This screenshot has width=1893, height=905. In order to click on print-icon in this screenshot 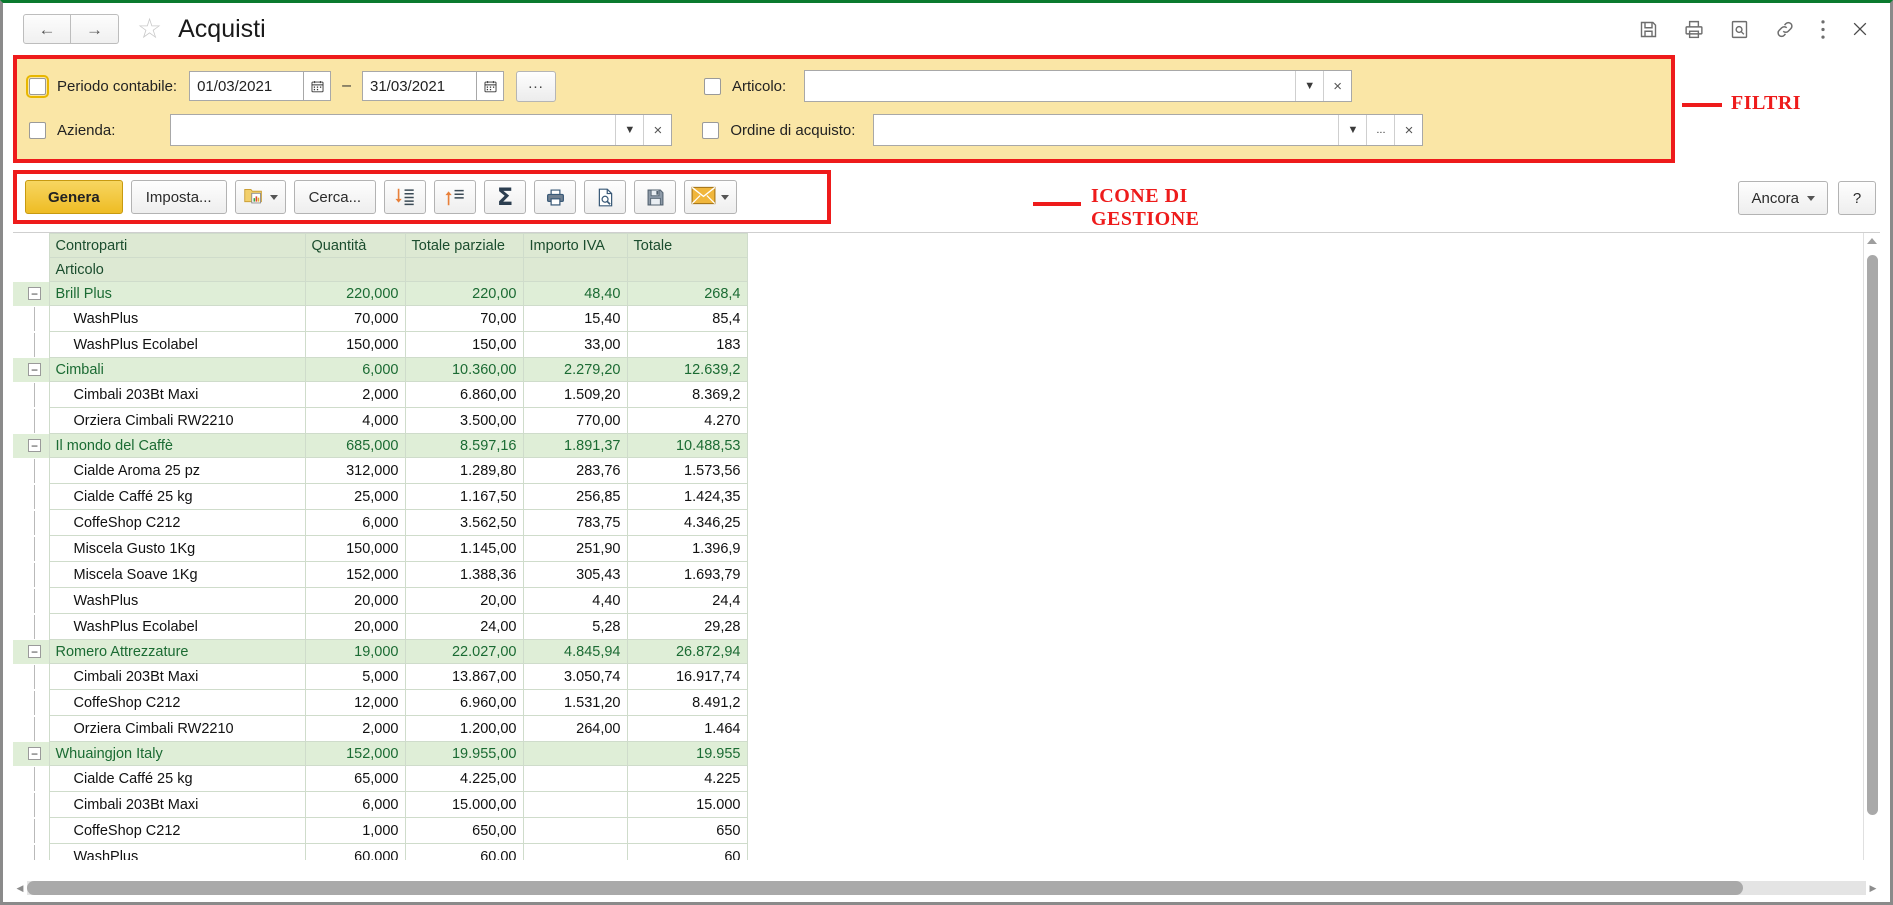, I will do `click(1694, 29)`.